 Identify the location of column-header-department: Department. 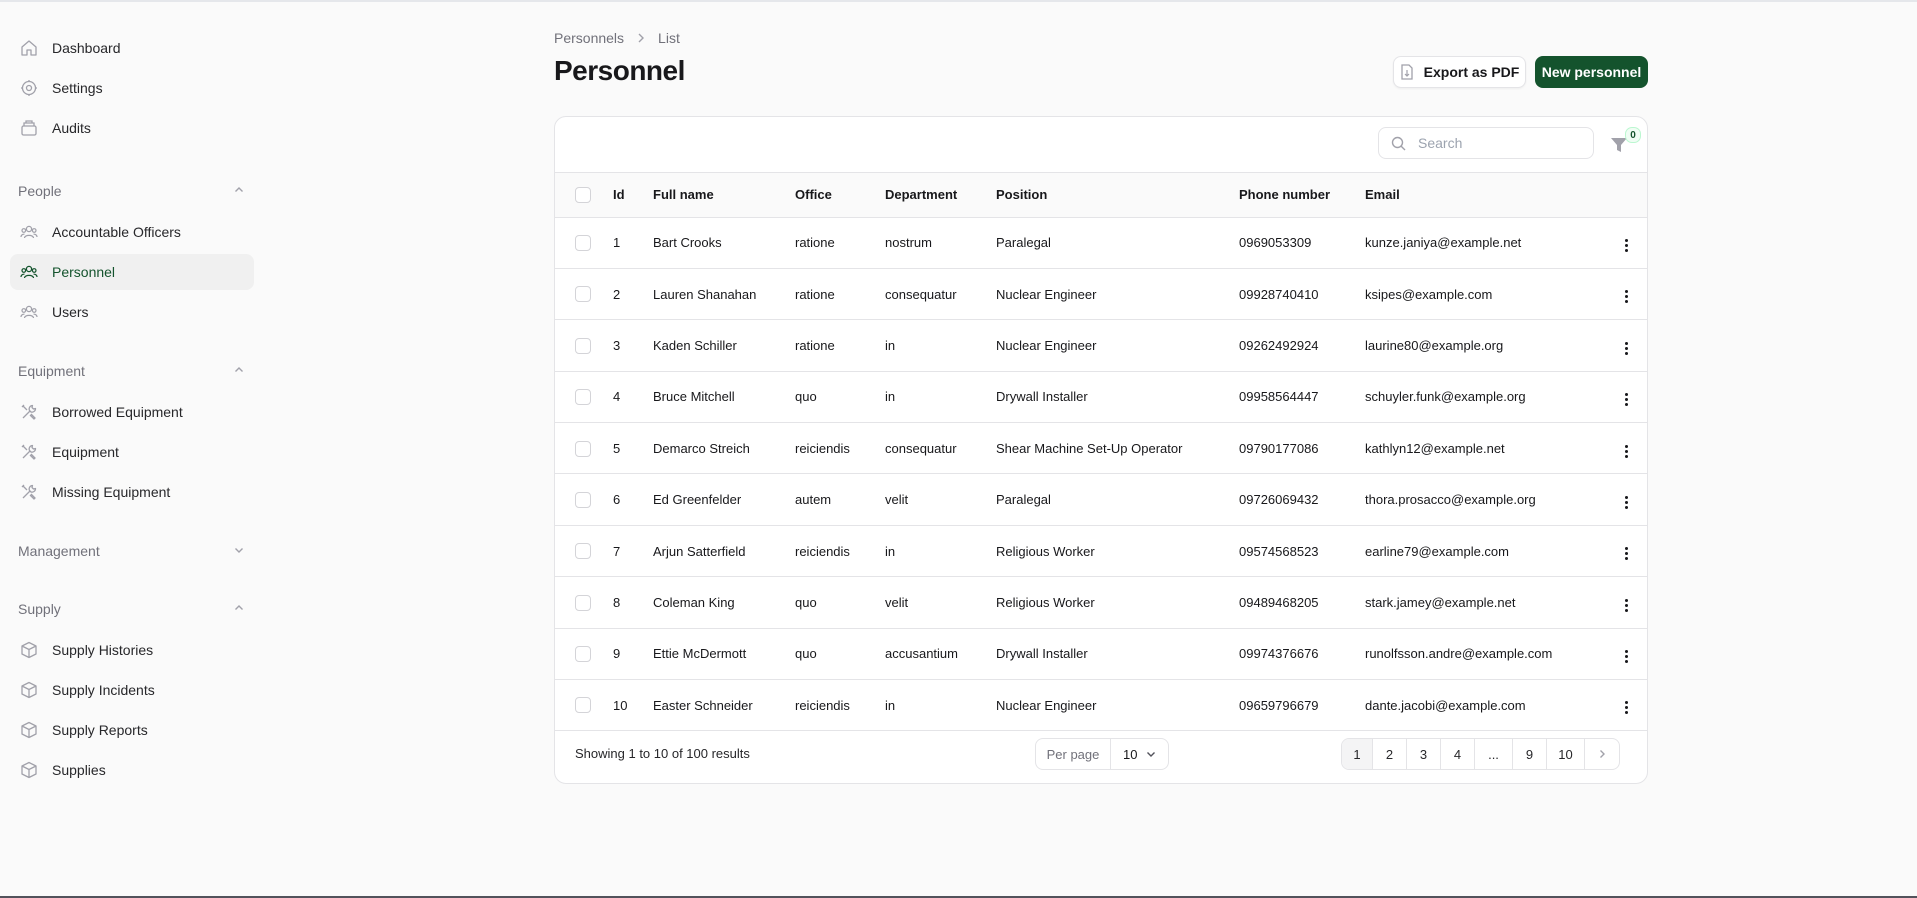
(940, 195).